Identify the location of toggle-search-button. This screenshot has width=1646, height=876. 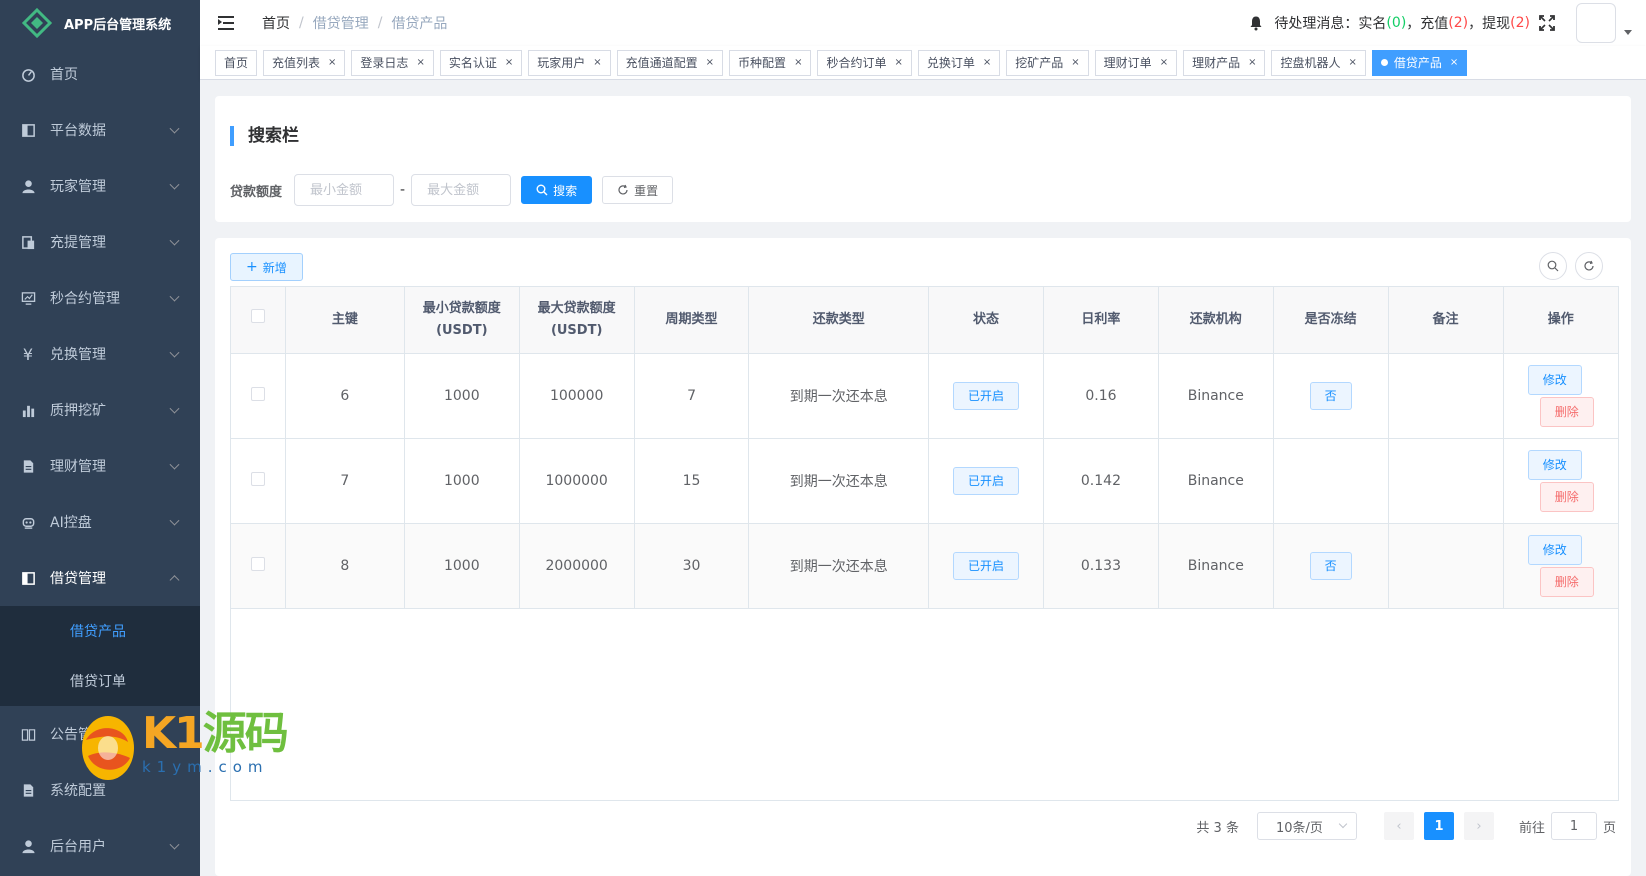
(1553, 266).